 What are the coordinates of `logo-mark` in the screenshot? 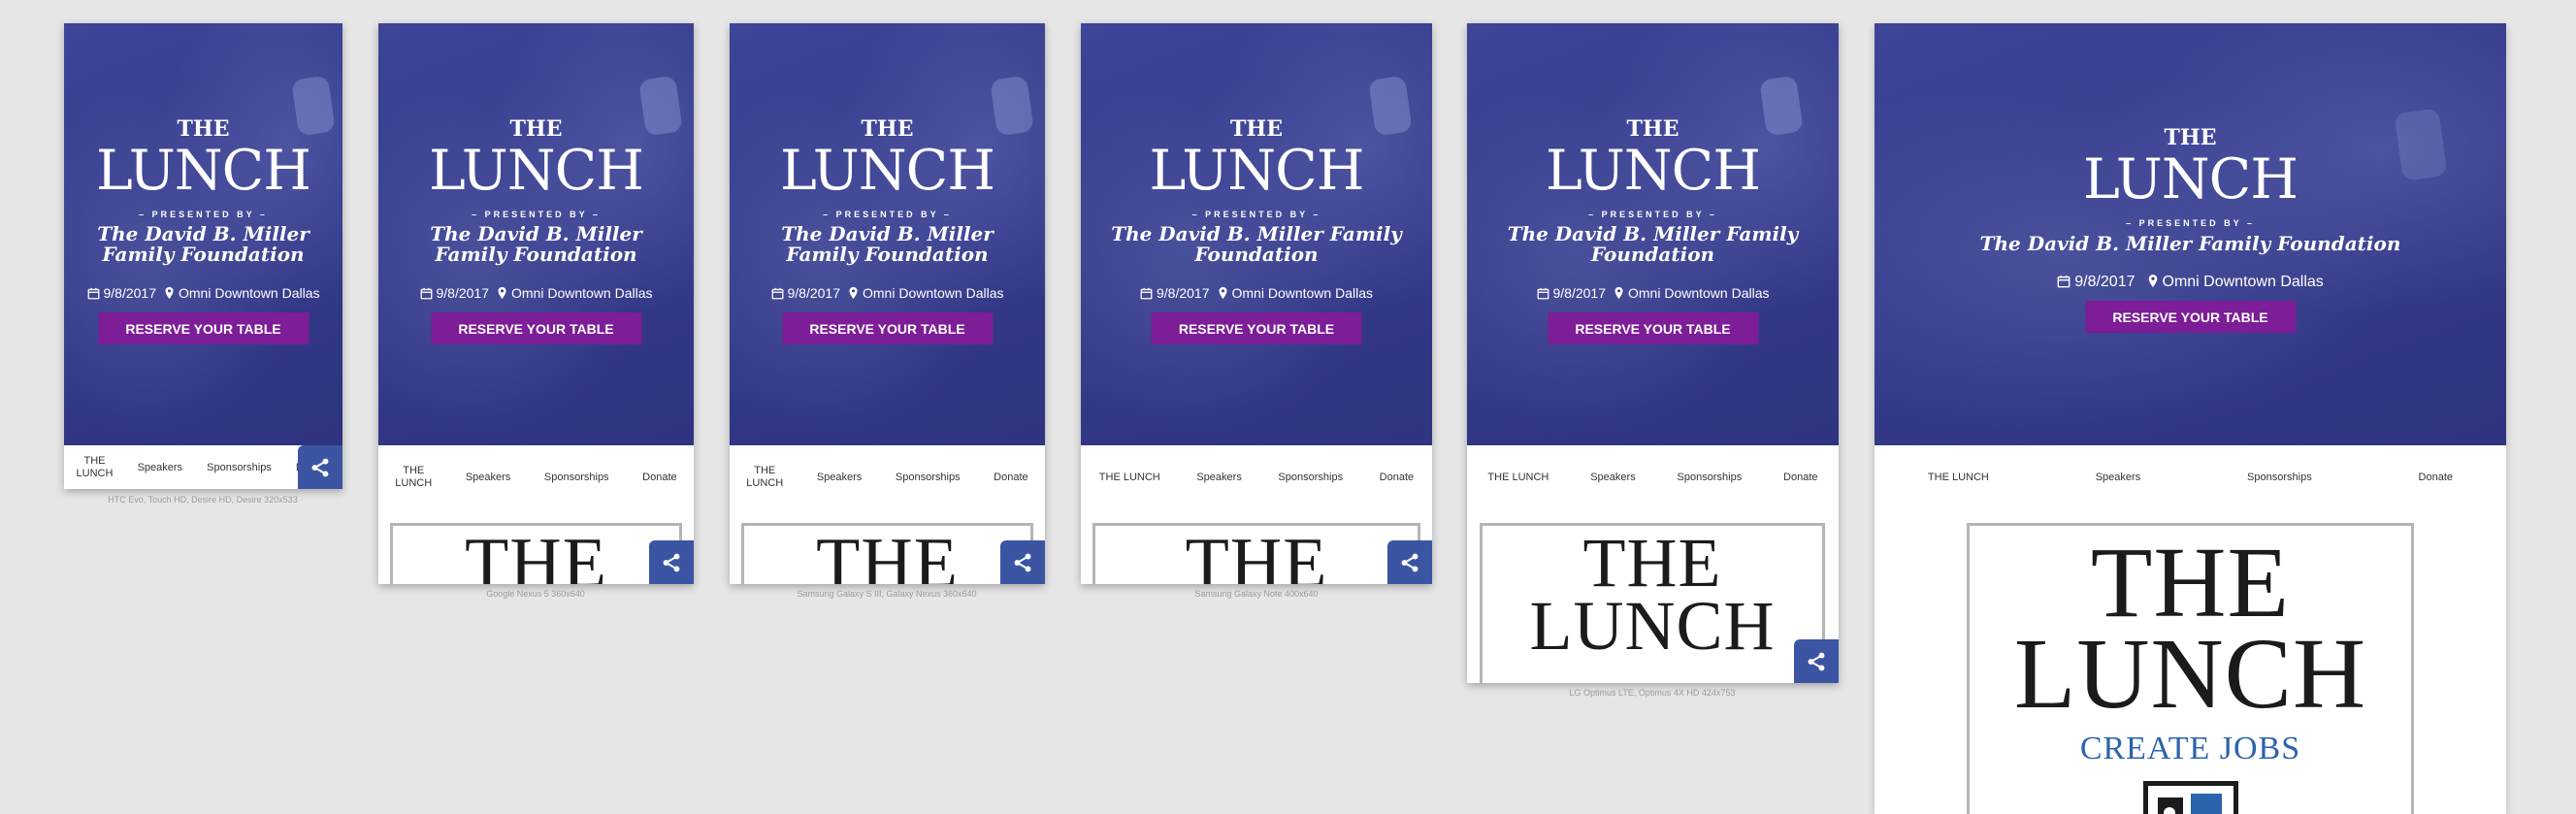 It's located at (2190, 797).